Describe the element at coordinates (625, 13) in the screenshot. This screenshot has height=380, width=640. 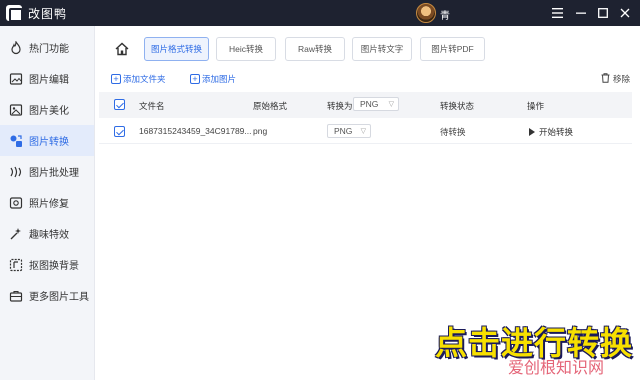
I see `close-icon` at that location.